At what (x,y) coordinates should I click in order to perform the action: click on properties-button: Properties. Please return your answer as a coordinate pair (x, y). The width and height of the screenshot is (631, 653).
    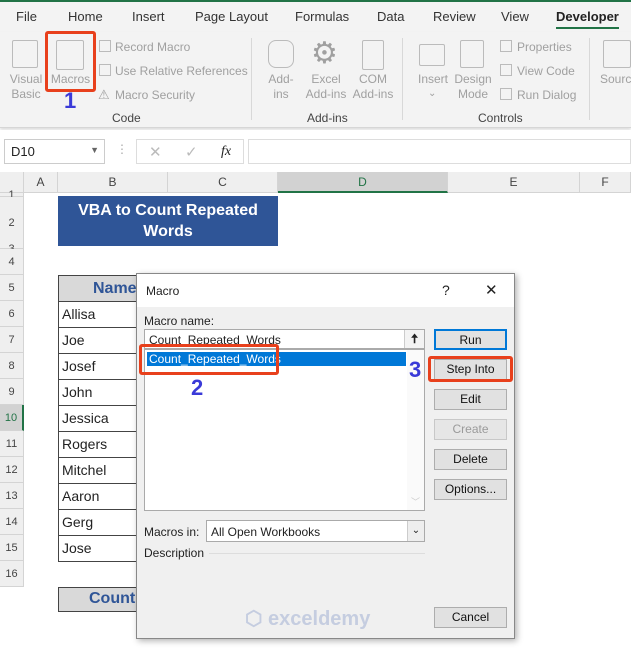
    Looking at the image, I should click on (544, 47).